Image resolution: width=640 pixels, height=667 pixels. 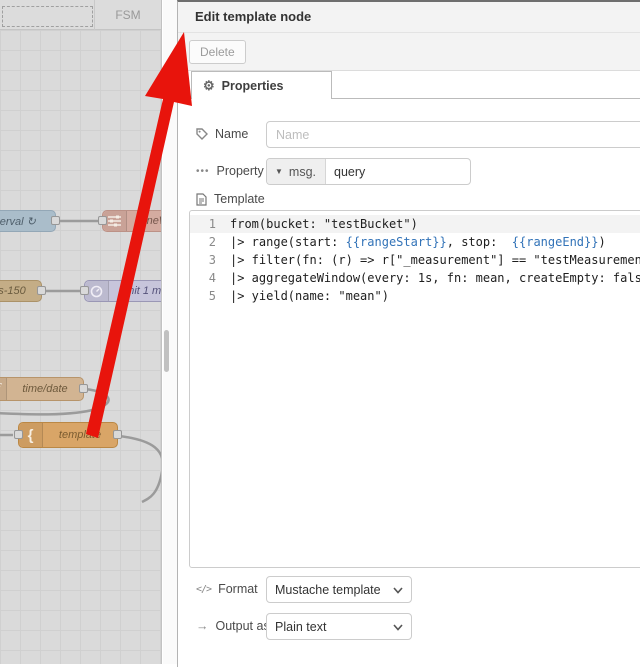 What do you see at coordinates (212, 224) in the screenshot?
I see `line-number: 1` at bounding box center [212, 224].